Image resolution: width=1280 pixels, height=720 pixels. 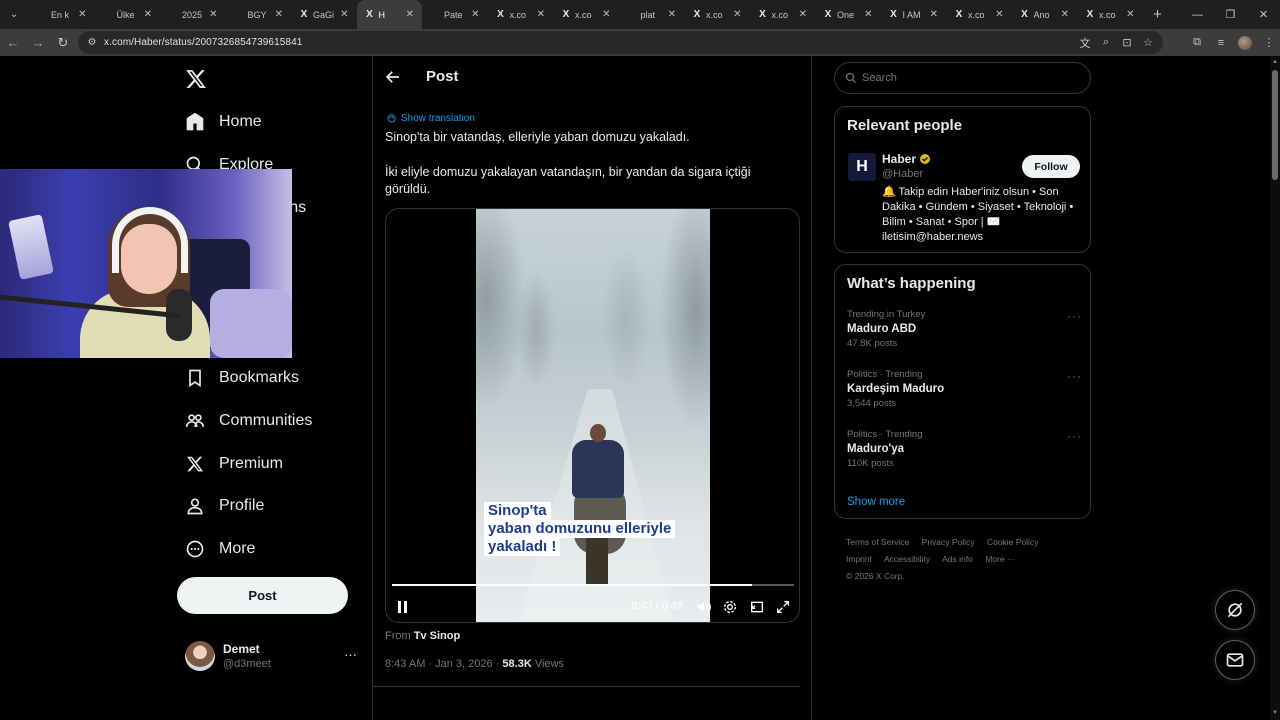 I want to click on x-logo-icon, so click(x=196, y=79).